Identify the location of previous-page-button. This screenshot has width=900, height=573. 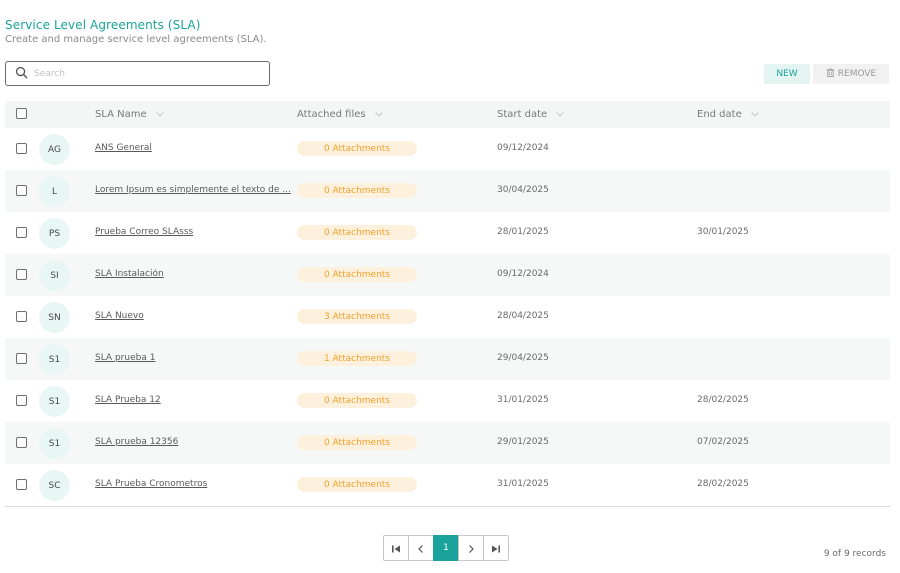
(421, 548).